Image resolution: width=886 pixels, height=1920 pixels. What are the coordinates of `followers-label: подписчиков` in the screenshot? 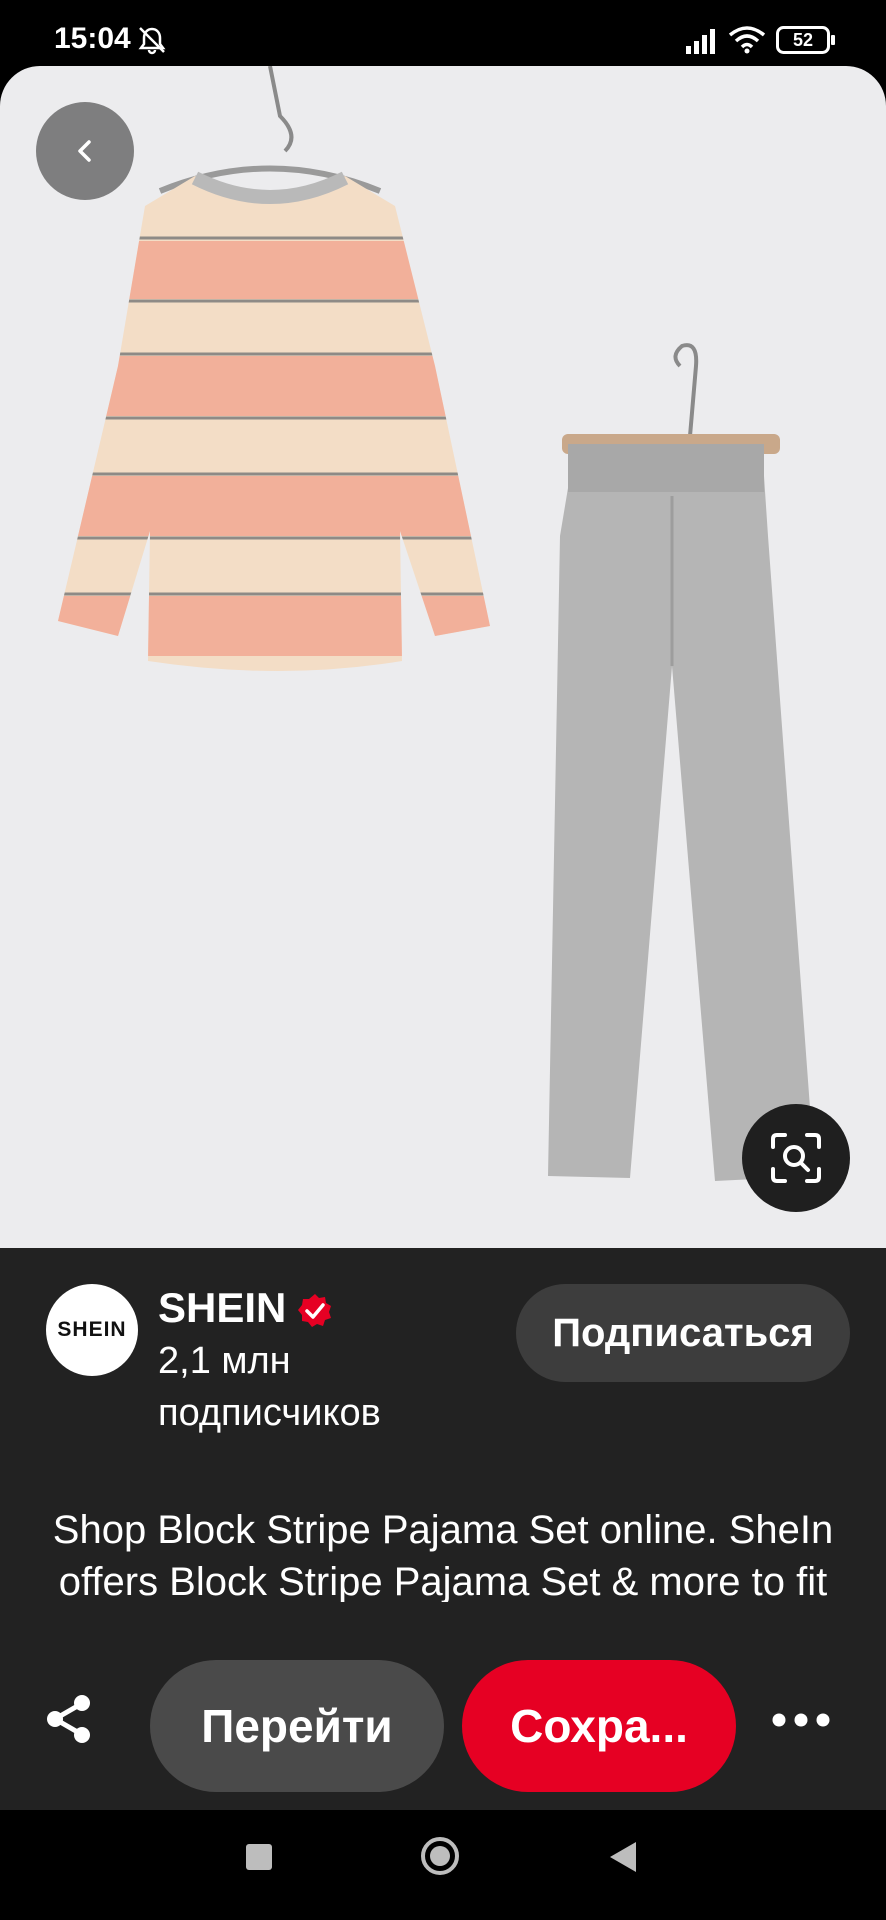 It's located at (269, 1413).